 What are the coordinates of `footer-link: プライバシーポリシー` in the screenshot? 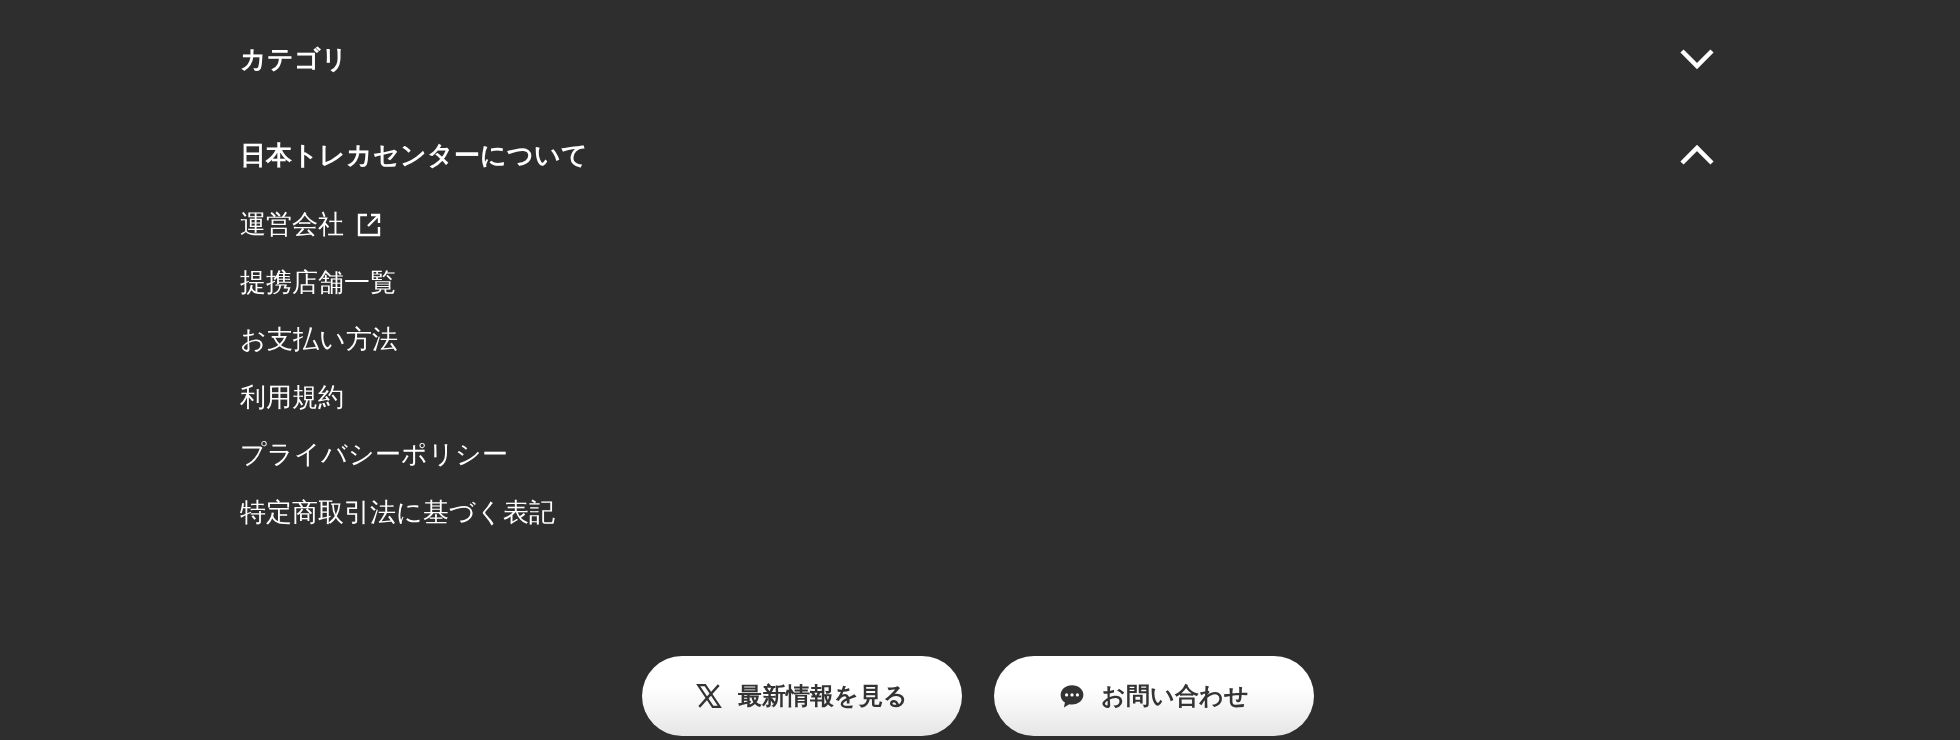 It's located at (374, 455).